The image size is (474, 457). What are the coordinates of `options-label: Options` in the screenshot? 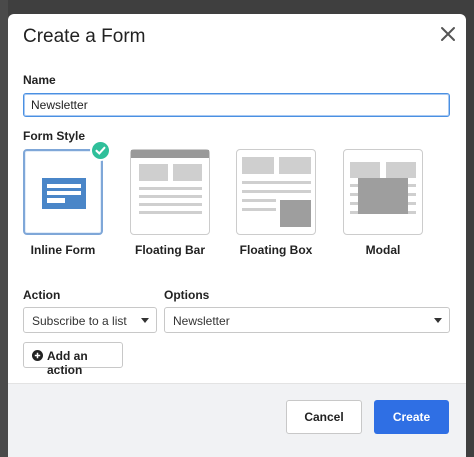 It's located at (187, 295).